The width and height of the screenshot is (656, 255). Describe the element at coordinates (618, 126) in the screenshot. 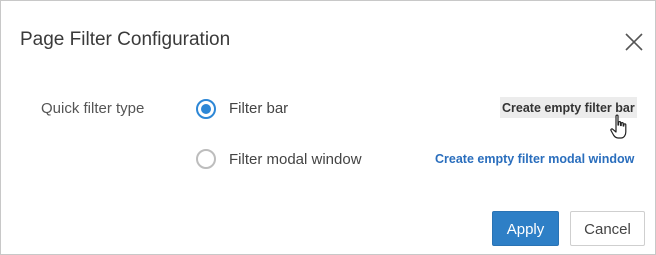

I see `hand-pointer-icon` at that location.